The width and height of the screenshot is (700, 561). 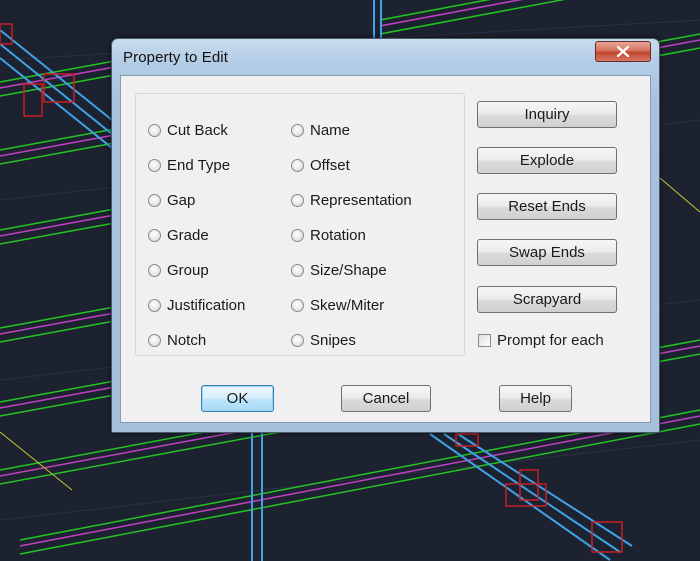 What do you see at coordinates (197, 130) in the screenshot?
I see `radio-label: Cut Back` at bounding box center [197, 130].